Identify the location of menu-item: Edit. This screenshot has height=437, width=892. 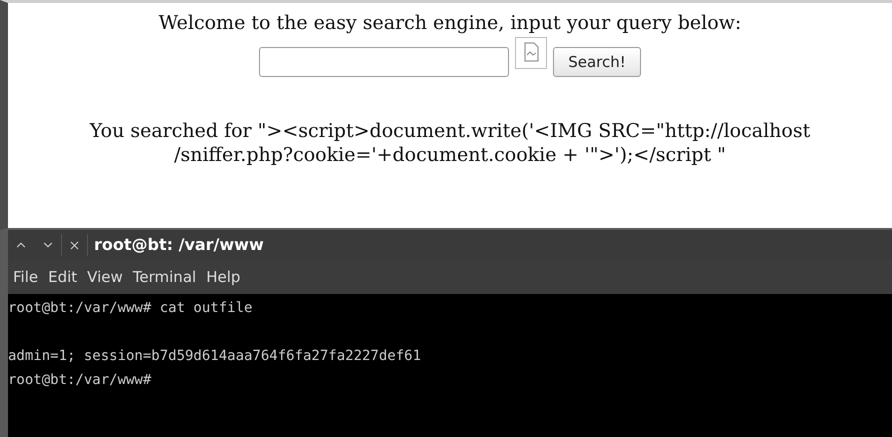
(62, 277).